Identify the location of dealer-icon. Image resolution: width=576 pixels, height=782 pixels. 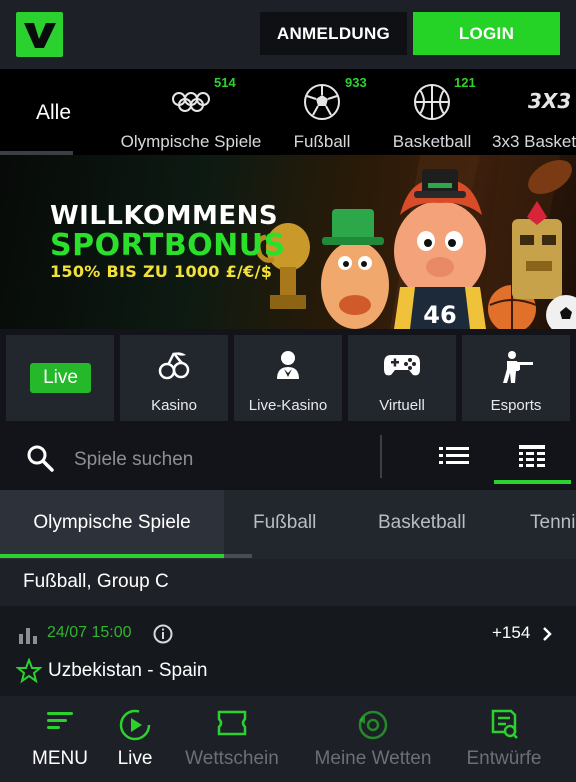
(288, 365).